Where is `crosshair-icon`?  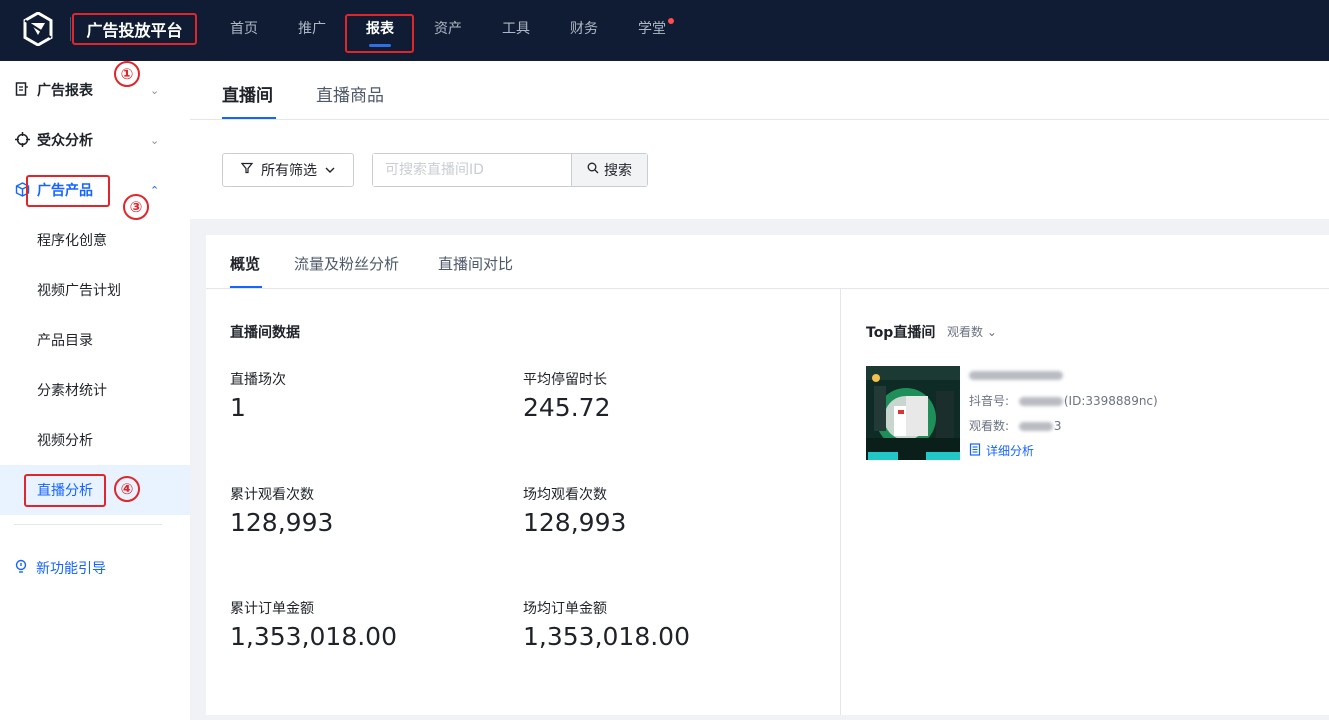 crosshair-icon is located at coordinates (22, 140).